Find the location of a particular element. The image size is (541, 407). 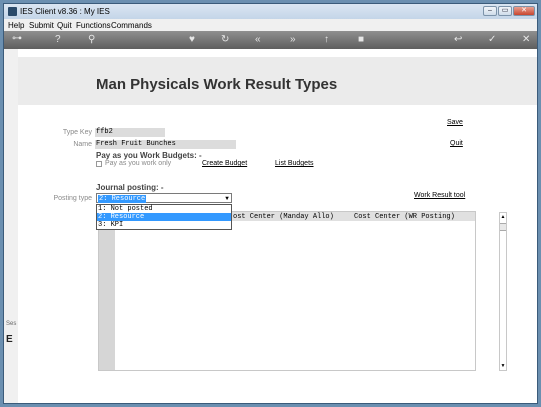

chevron-down-icon: ▼ is located at coordinates (227, 198).